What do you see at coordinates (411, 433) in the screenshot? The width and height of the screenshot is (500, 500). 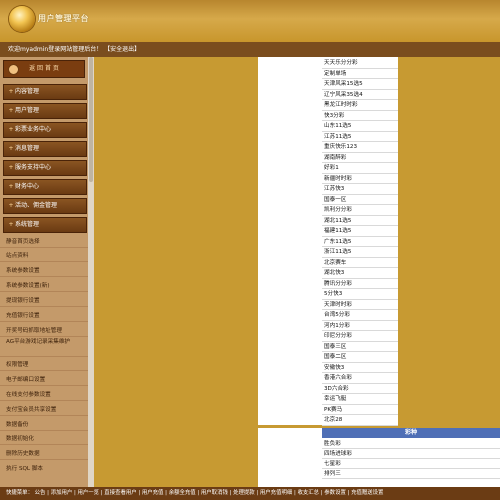 I see `games-header: 彩种` at bounding box center [411, 433].